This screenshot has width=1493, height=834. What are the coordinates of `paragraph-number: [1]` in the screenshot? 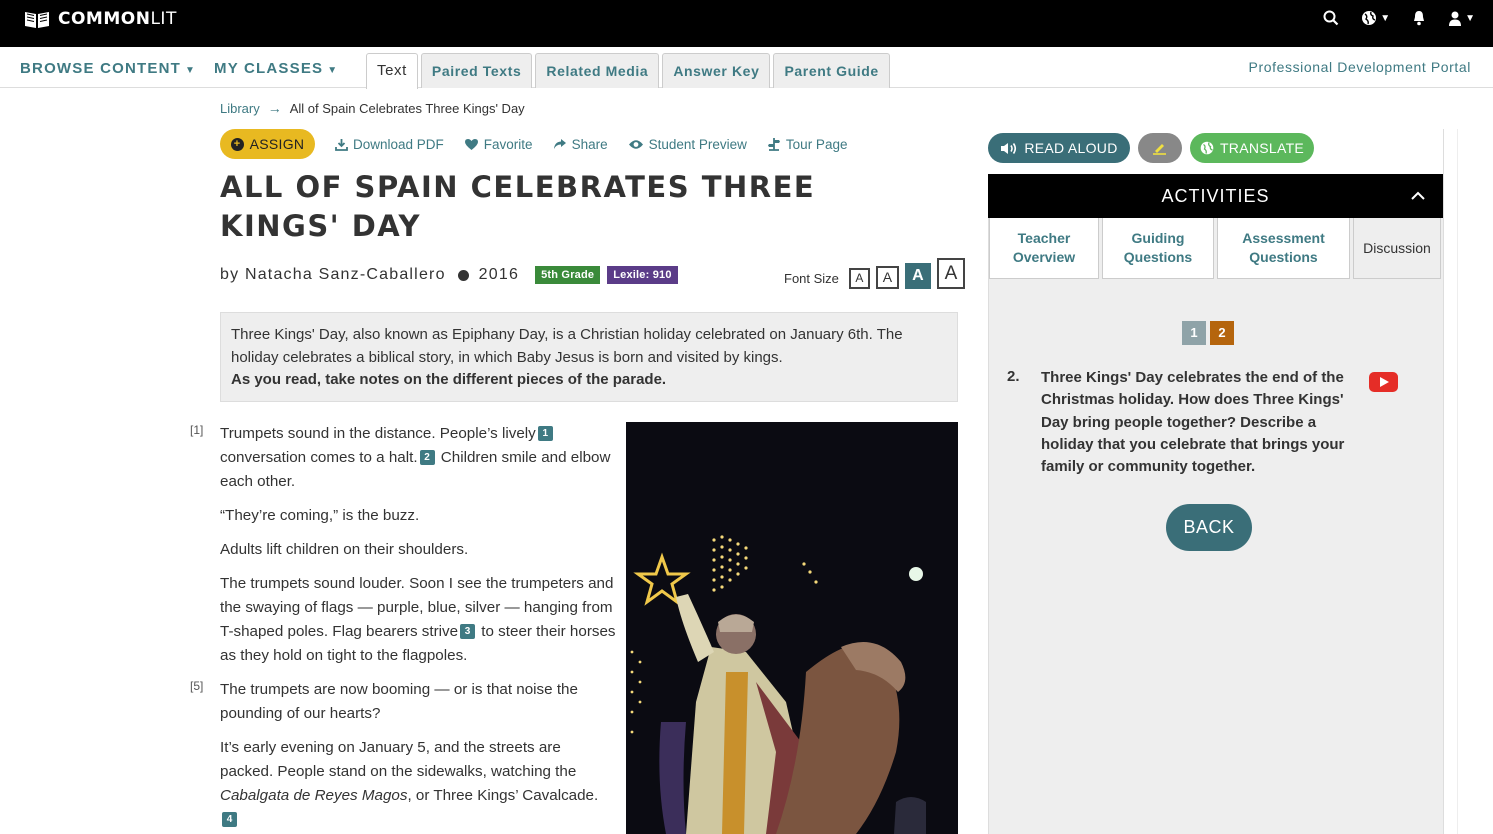 It's located at (197, 430).